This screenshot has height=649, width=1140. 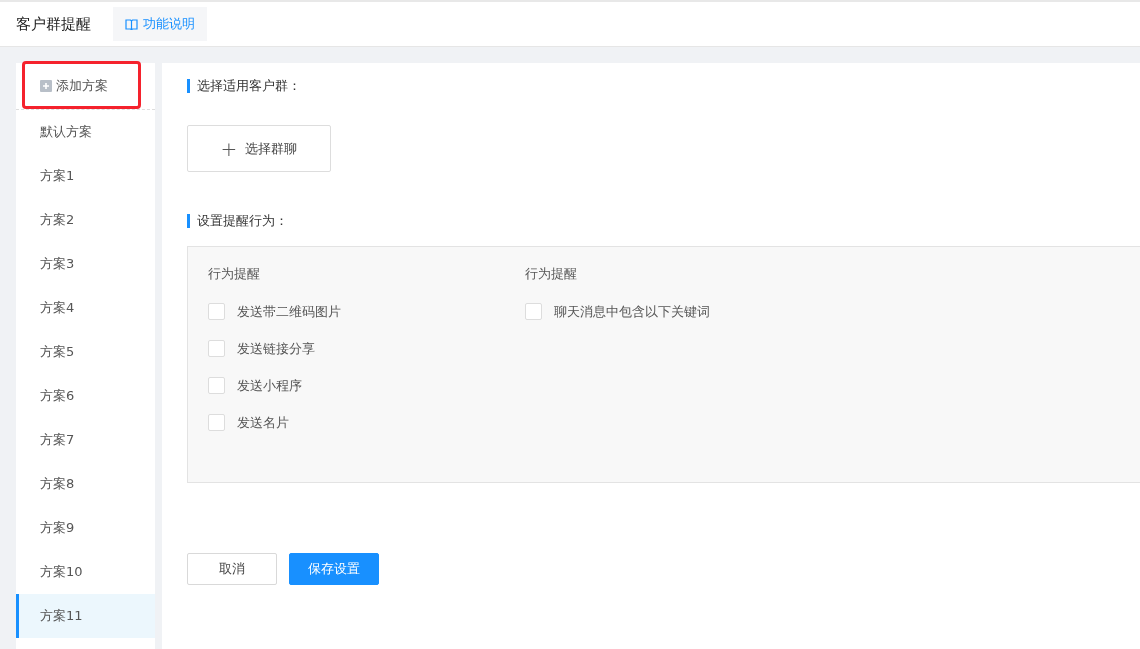 I want to click on behavior-option: 发送名片, so click(x=366, y=422).